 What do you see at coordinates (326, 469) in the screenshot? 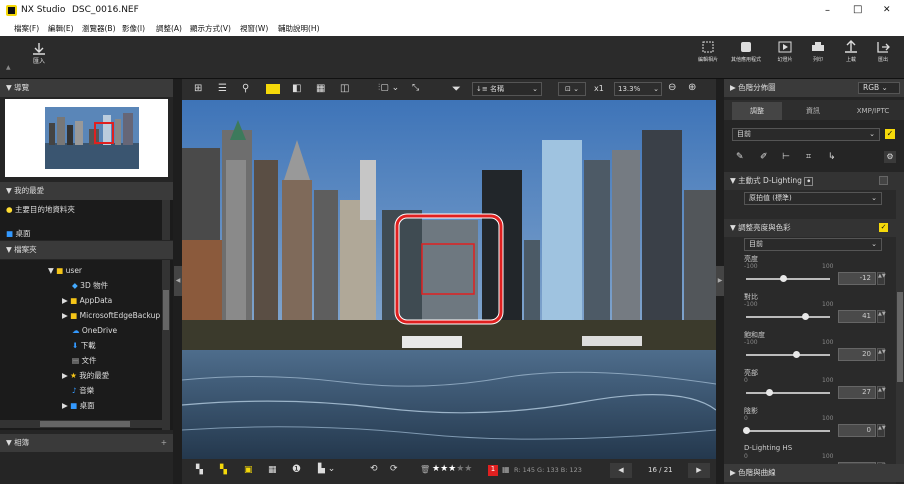
I see `histogram-overlay-icon: ▙ ⌄` at bounding box center [326, 469].